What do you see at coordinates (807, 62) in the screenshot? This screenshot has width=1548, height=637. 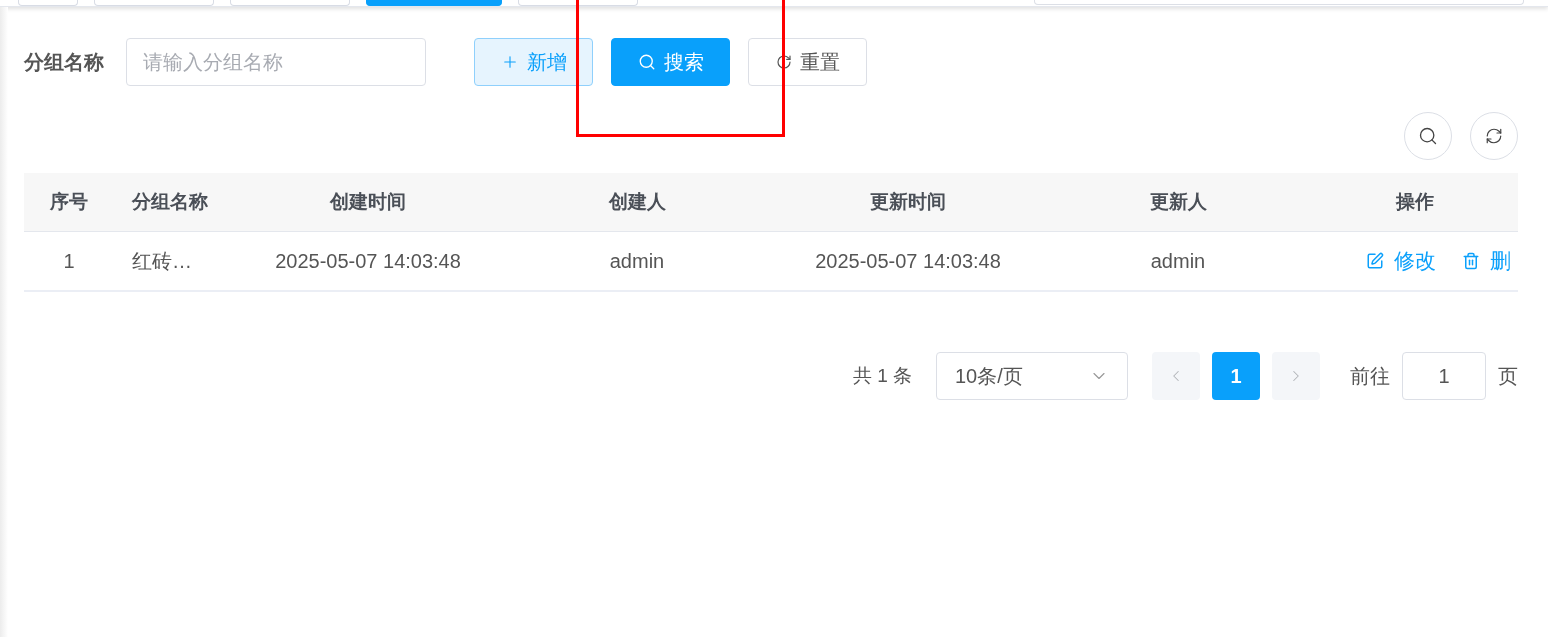 I see `reset-button: 重置` at bounding box center [807, 62].